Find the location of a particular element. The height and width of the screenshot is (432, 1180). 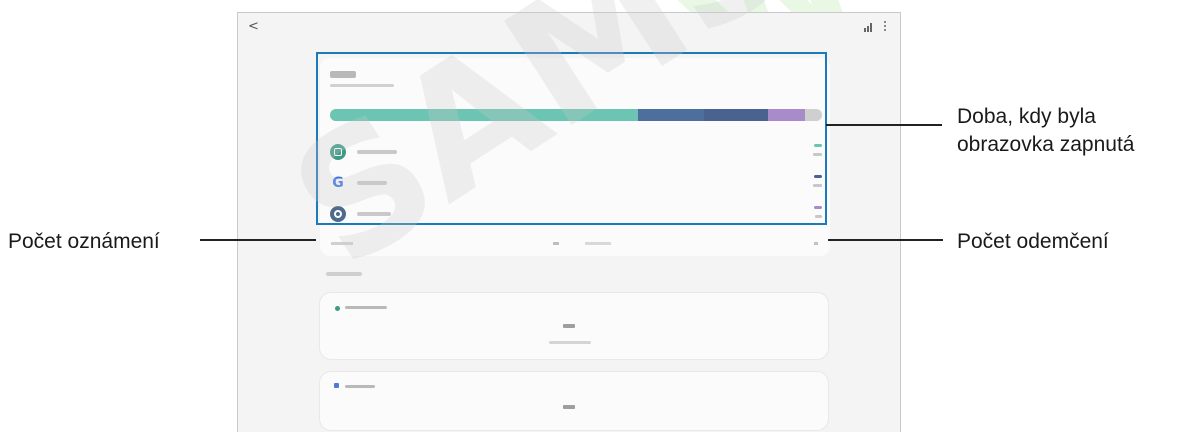

count-label is located at coordinates (598, 243).